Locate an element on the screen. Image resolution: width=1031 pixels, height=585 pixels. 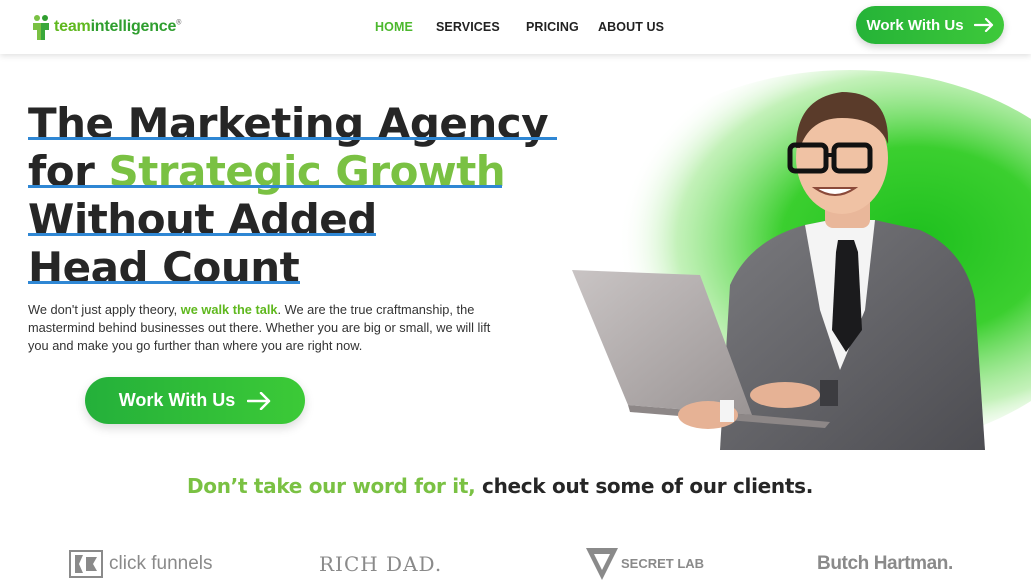
nav-about-us: ABOUT US is located at coordinates (631, 27).